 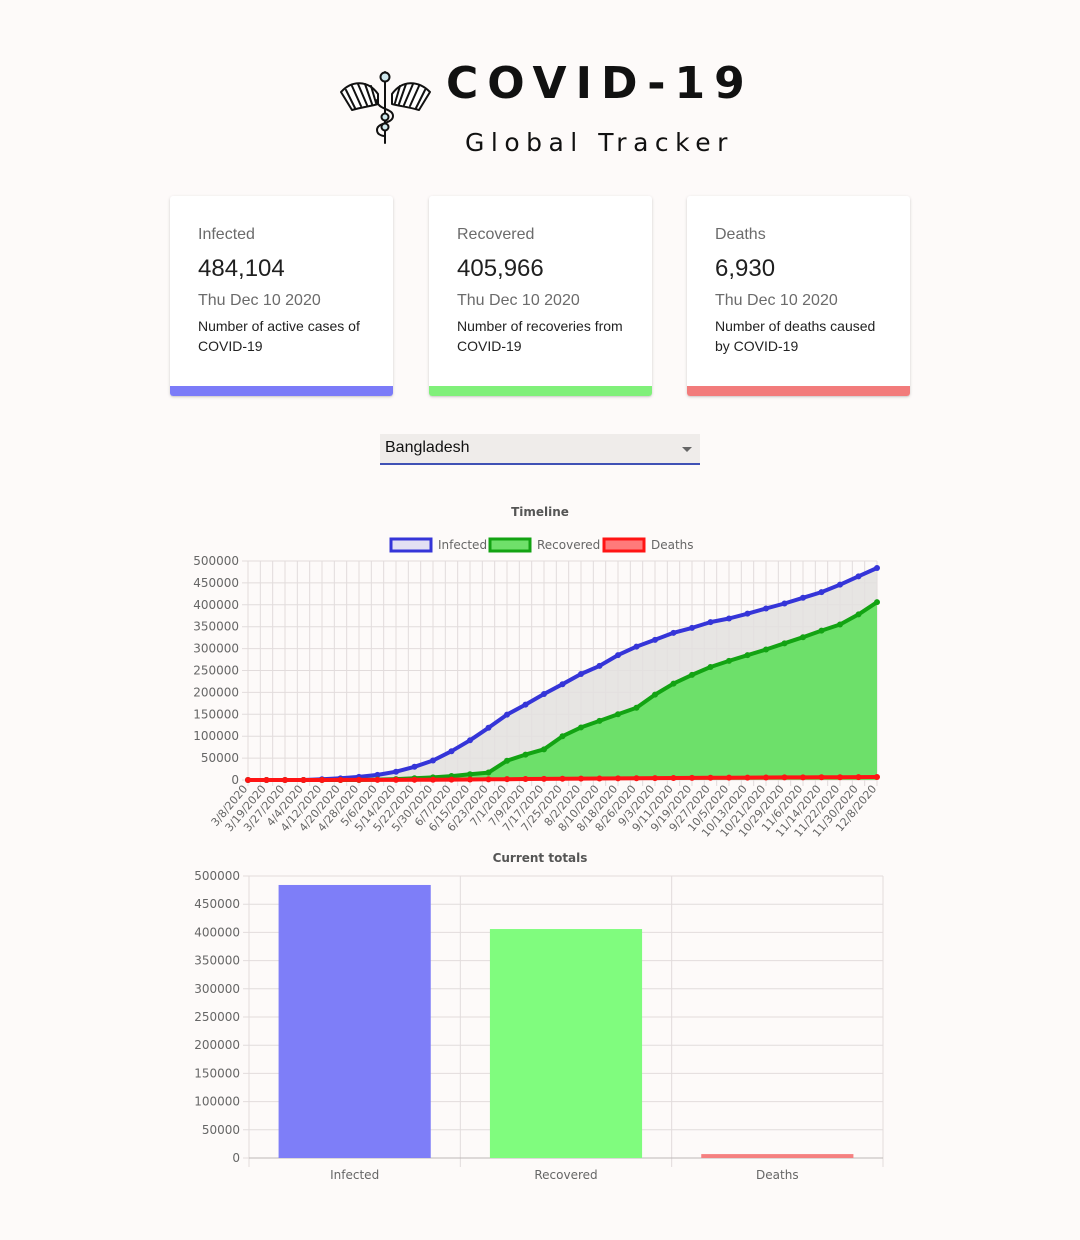 I want to click on x-tick-label: Deaths, so click(x=777, y=1175).